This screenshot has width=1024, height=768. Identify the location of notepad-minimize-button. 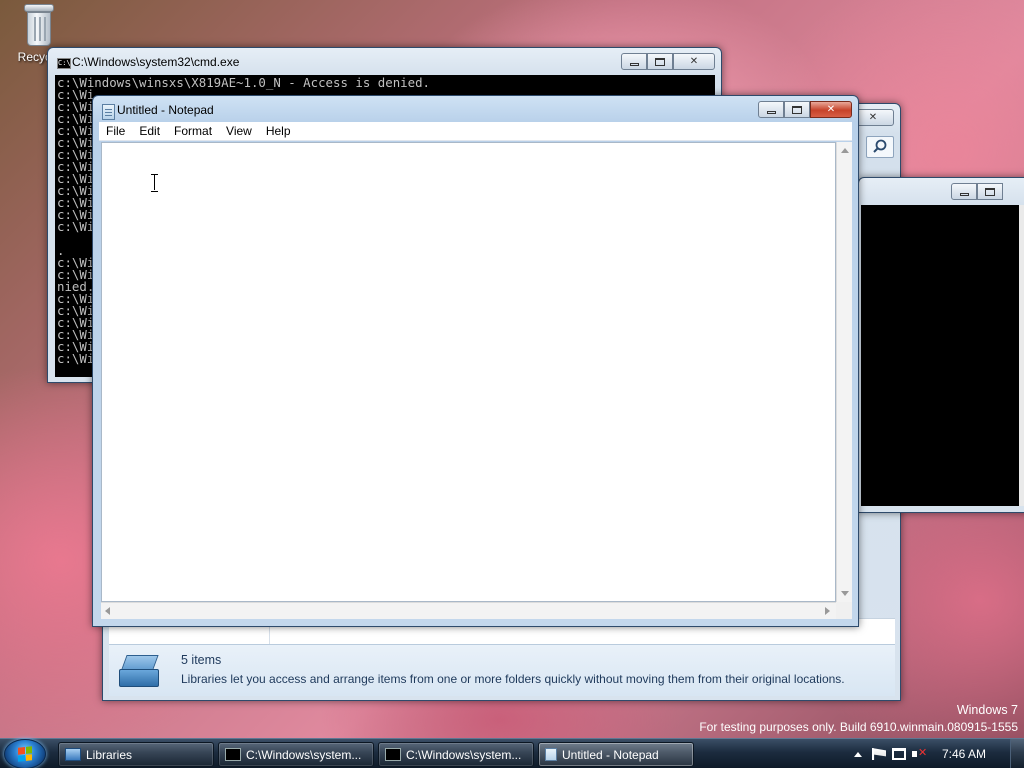
(771, 109).